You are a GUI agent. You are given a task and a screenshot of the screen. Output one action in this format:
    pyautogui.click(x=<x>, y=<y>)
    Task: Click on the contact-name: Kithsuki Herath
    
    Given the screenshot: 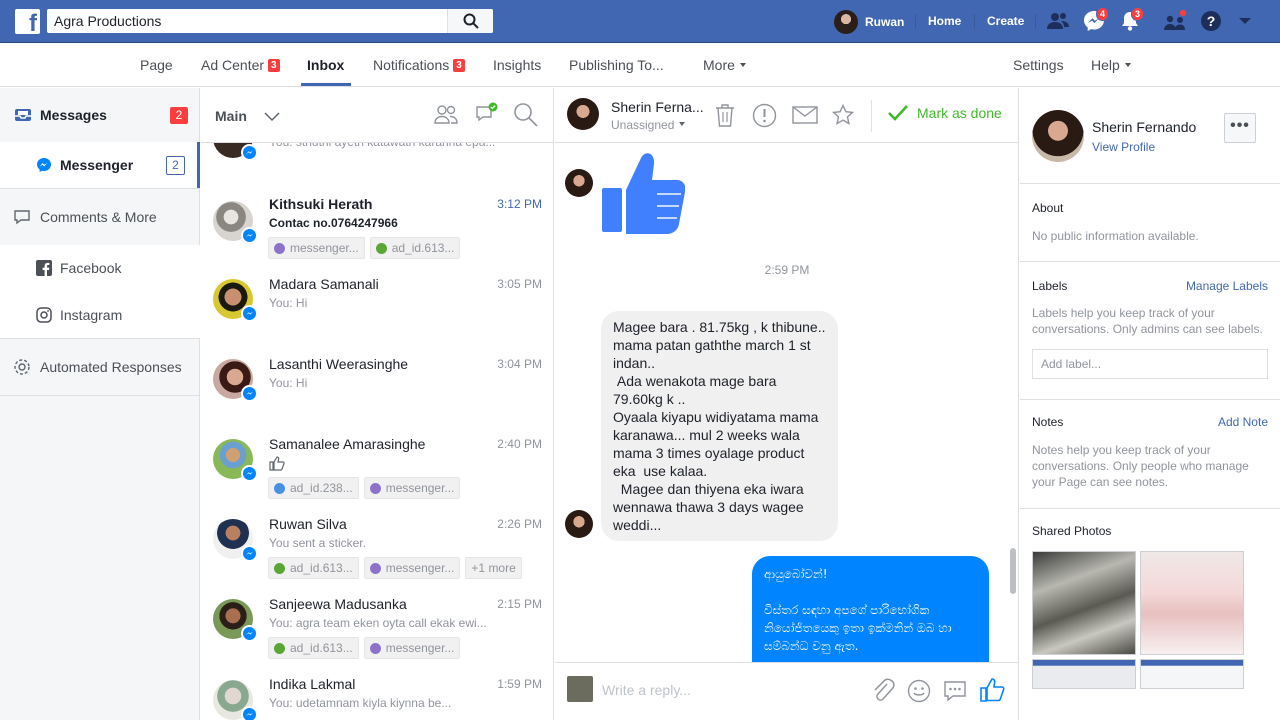 What is the action you would take?
    pyautogui.click(x=321, y=204)
    